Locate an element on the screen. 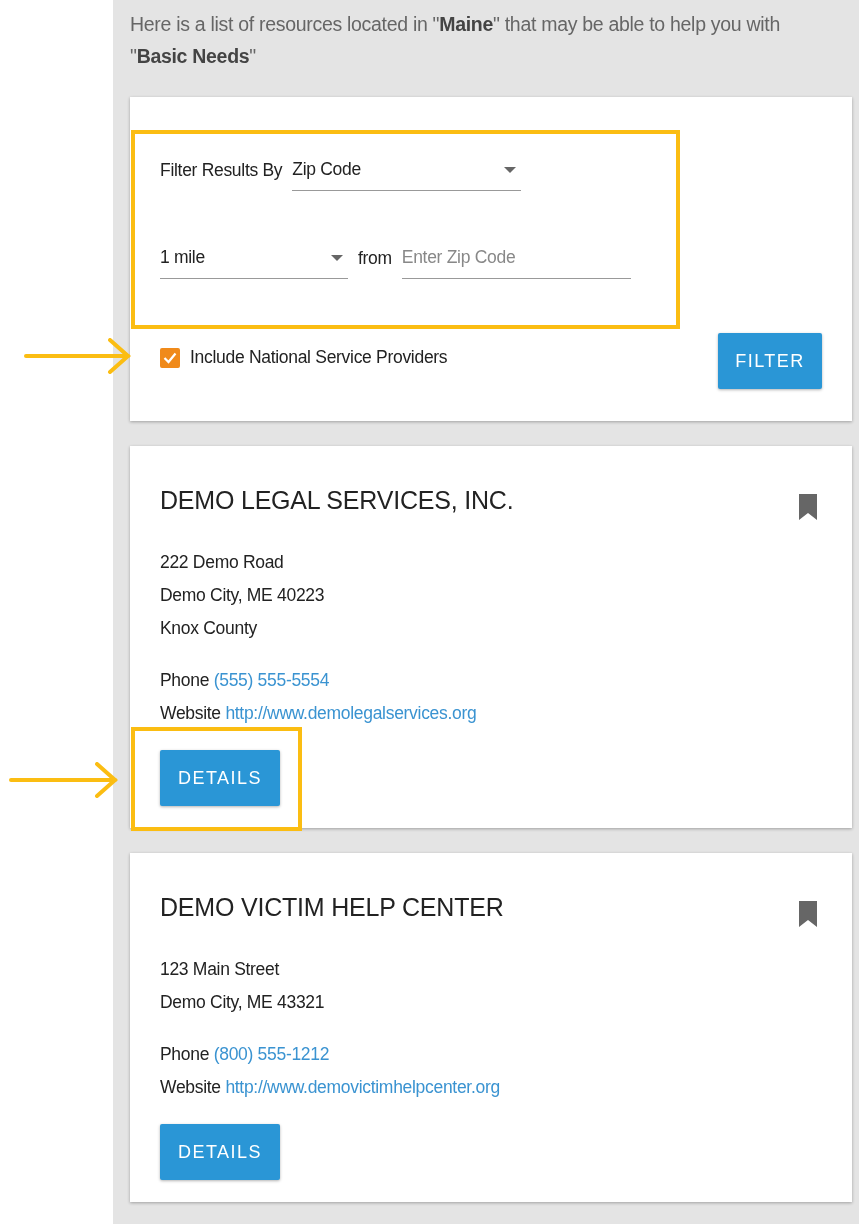 This screenshot has width=859, height=1224. phone-link: (555) 555-5554 is located at coordinates (271, 680).